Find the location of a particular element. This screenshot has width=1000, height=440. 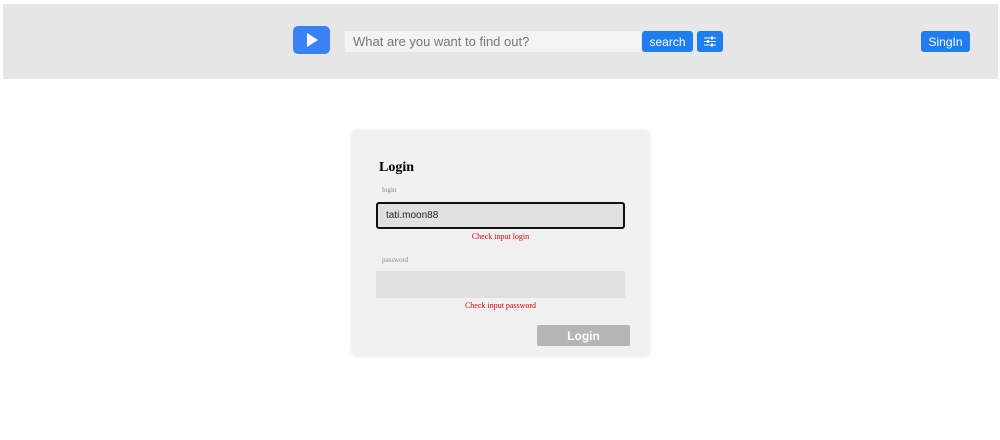

password-error-message: Check input password is located at coordinates (500, 305).